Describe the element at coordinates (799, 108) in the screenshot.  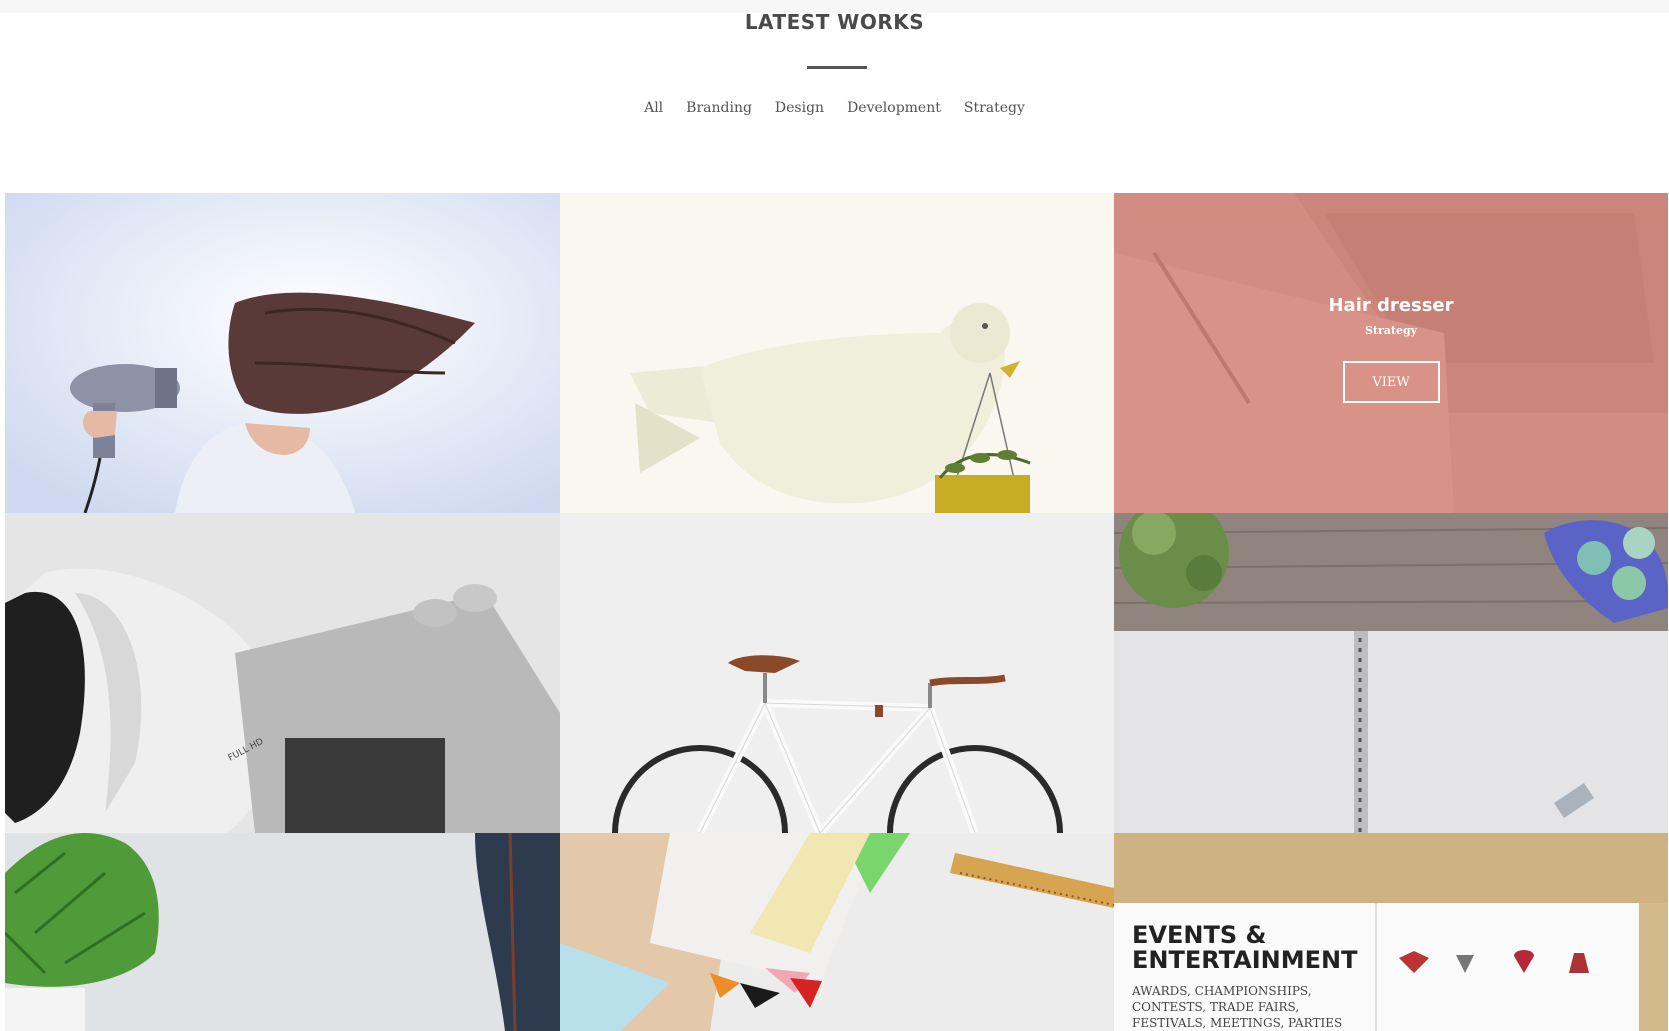
I see `filter-design: Design` at that location.